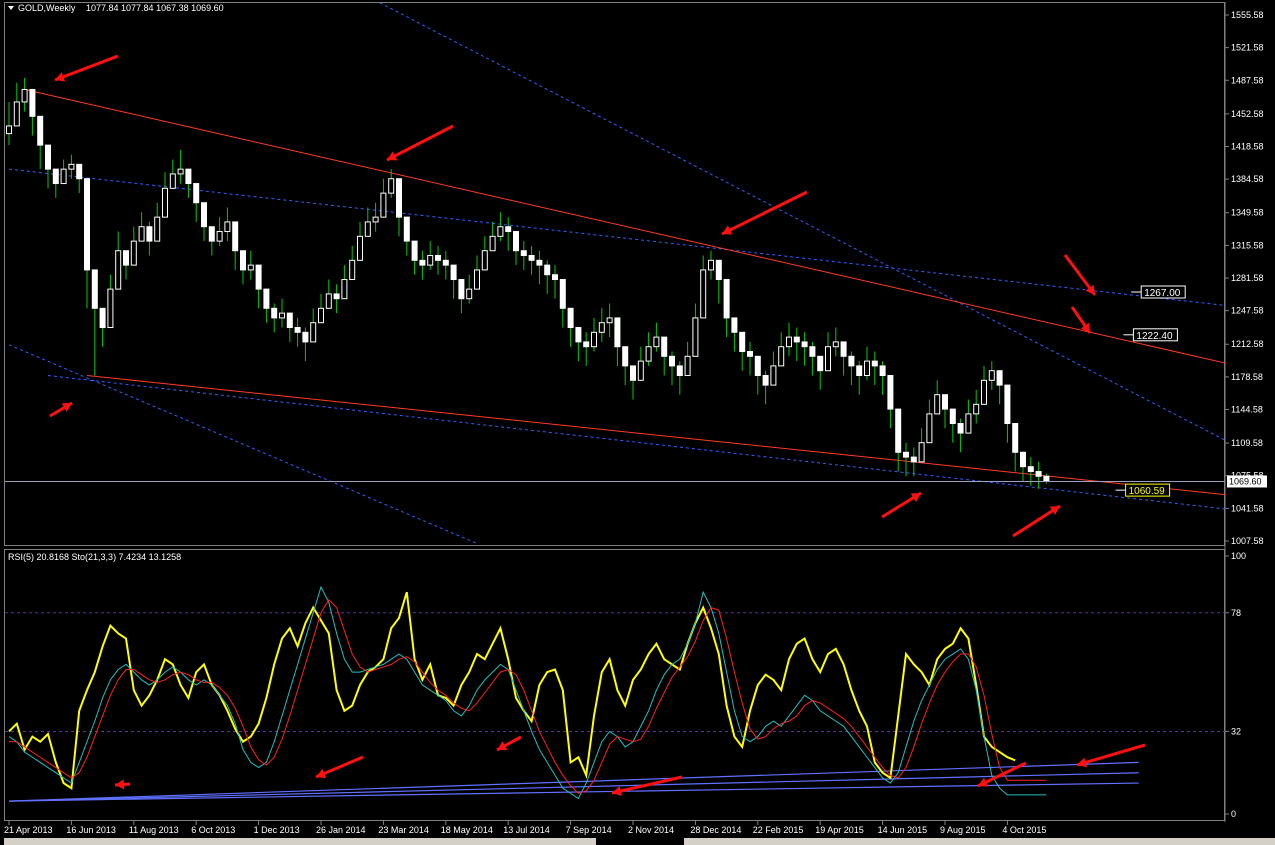 The width and height of the screenshot is (1275, 845). I want to click on time-tick-label: 26 Jan 2014, so click(341, 830).